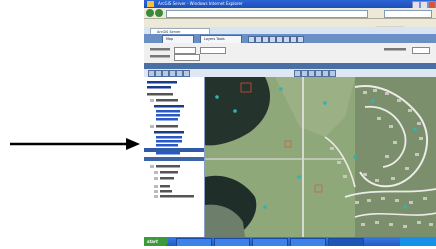 Image resolution: width=436 pixels, height=249 pixels. I want to click on owner-field, so click(187, 57).